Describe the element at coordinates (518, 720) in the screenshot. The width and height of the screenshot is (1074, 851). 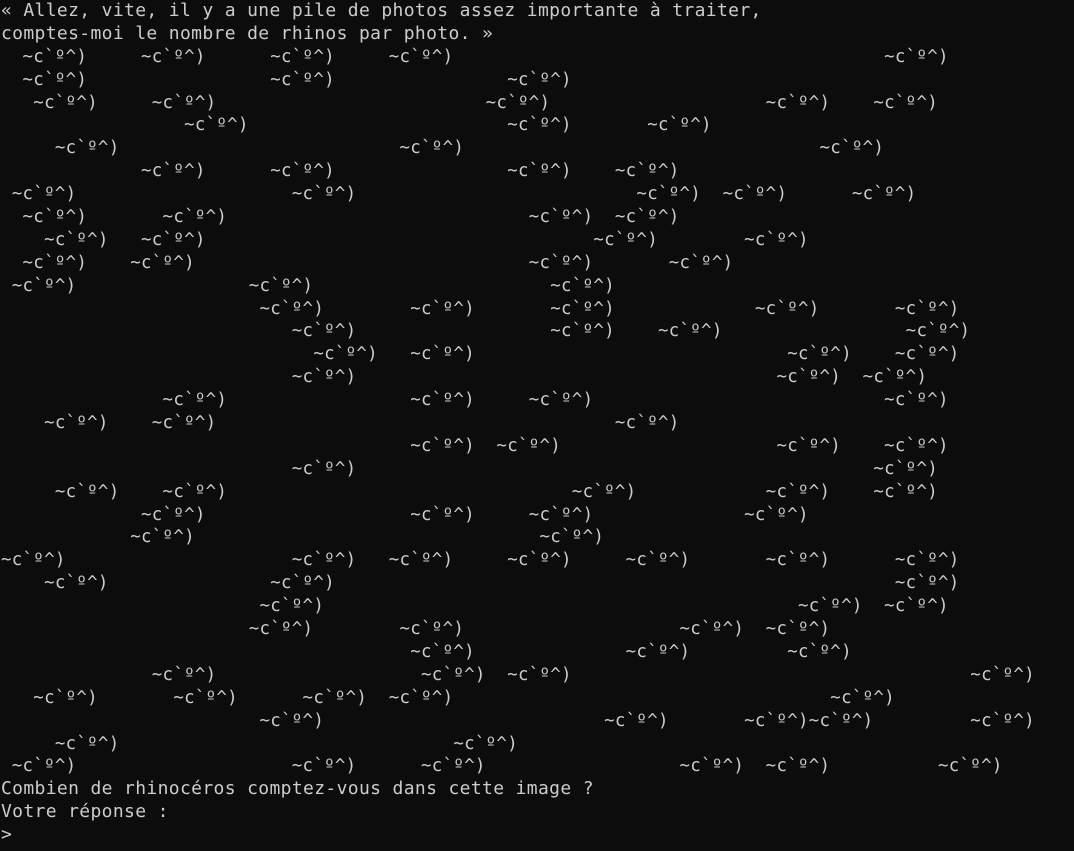
I see `rhino-row: ~c`º^) ~c`º^) ~c`º^)~c`º^) ~c`º^)` at that location.